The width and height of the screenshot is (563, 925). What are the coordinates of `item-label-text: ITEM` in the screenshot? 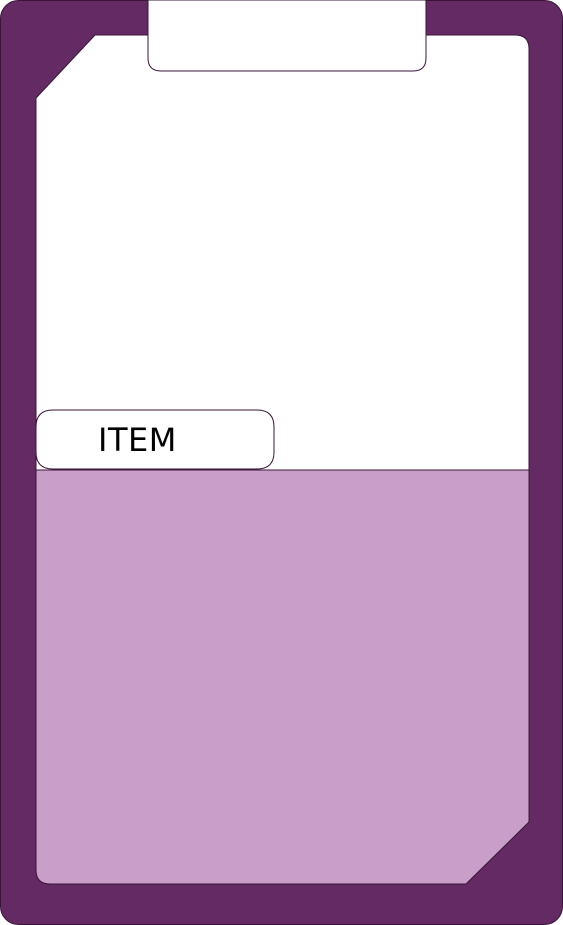 It's located at (137, 439).